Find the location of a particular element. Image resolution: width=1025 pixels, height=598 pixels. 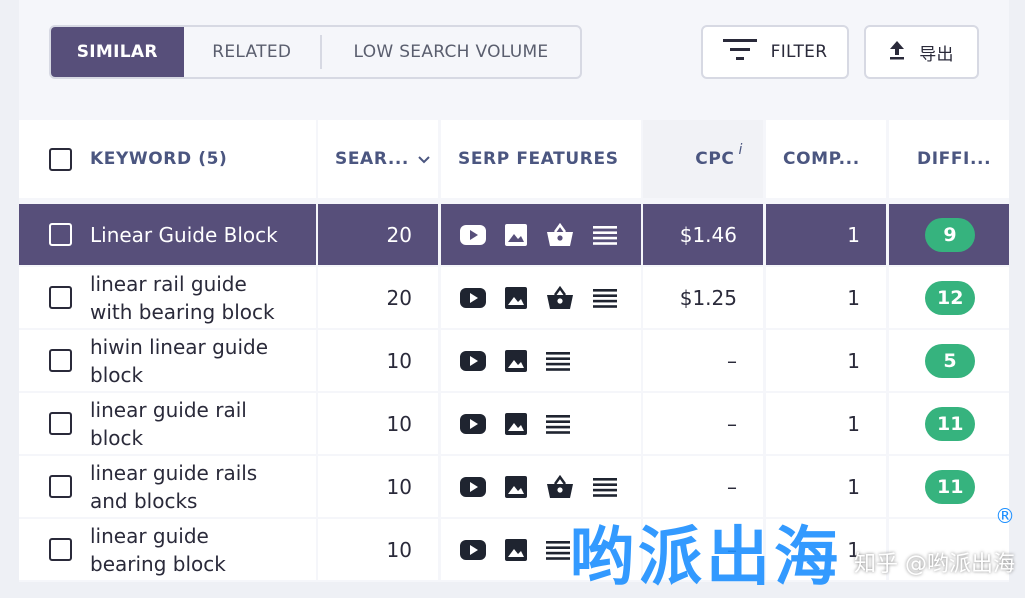

export-label: 导出 is located at coordinates (936, 54).